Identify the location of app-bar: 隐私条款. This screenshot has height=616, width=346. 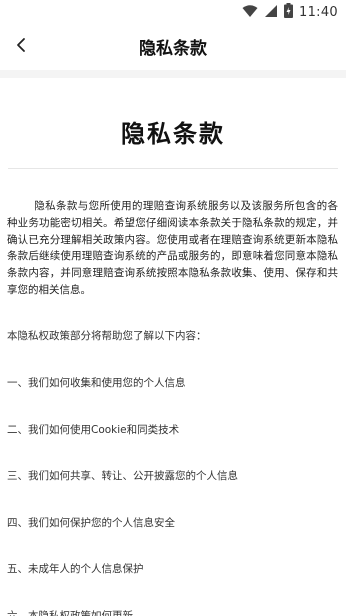
(173, 47).